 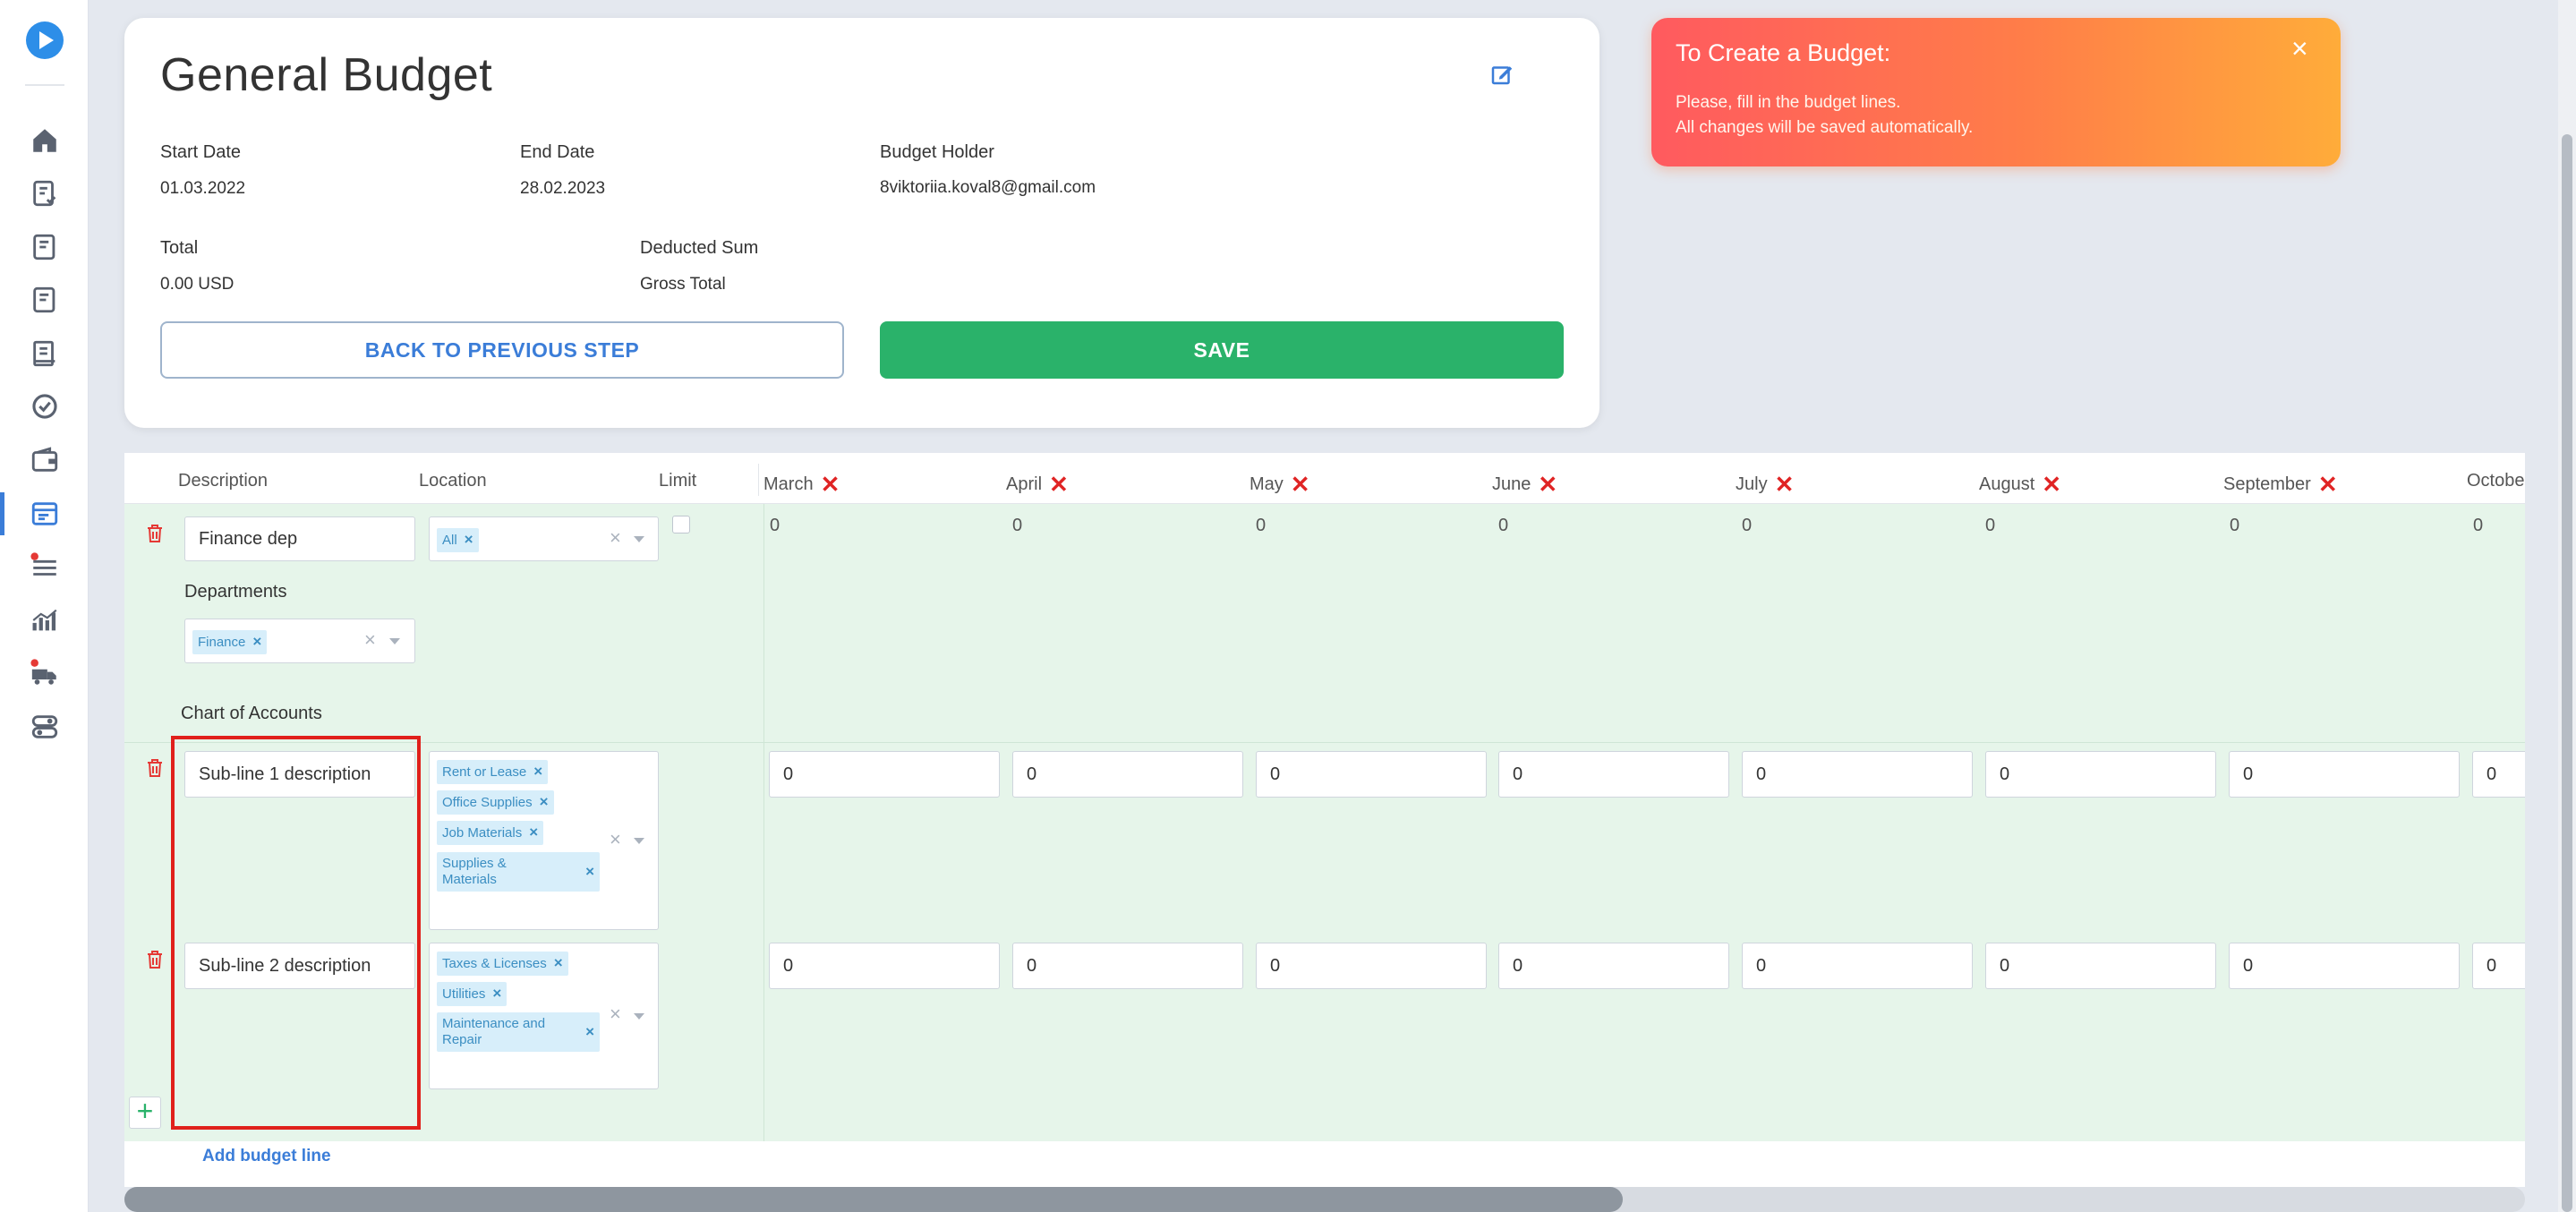 What do you see at coordinates (678, 481) in the screenshot?
I see `column-header-limit: Limit` at bounding box center [678, 481].